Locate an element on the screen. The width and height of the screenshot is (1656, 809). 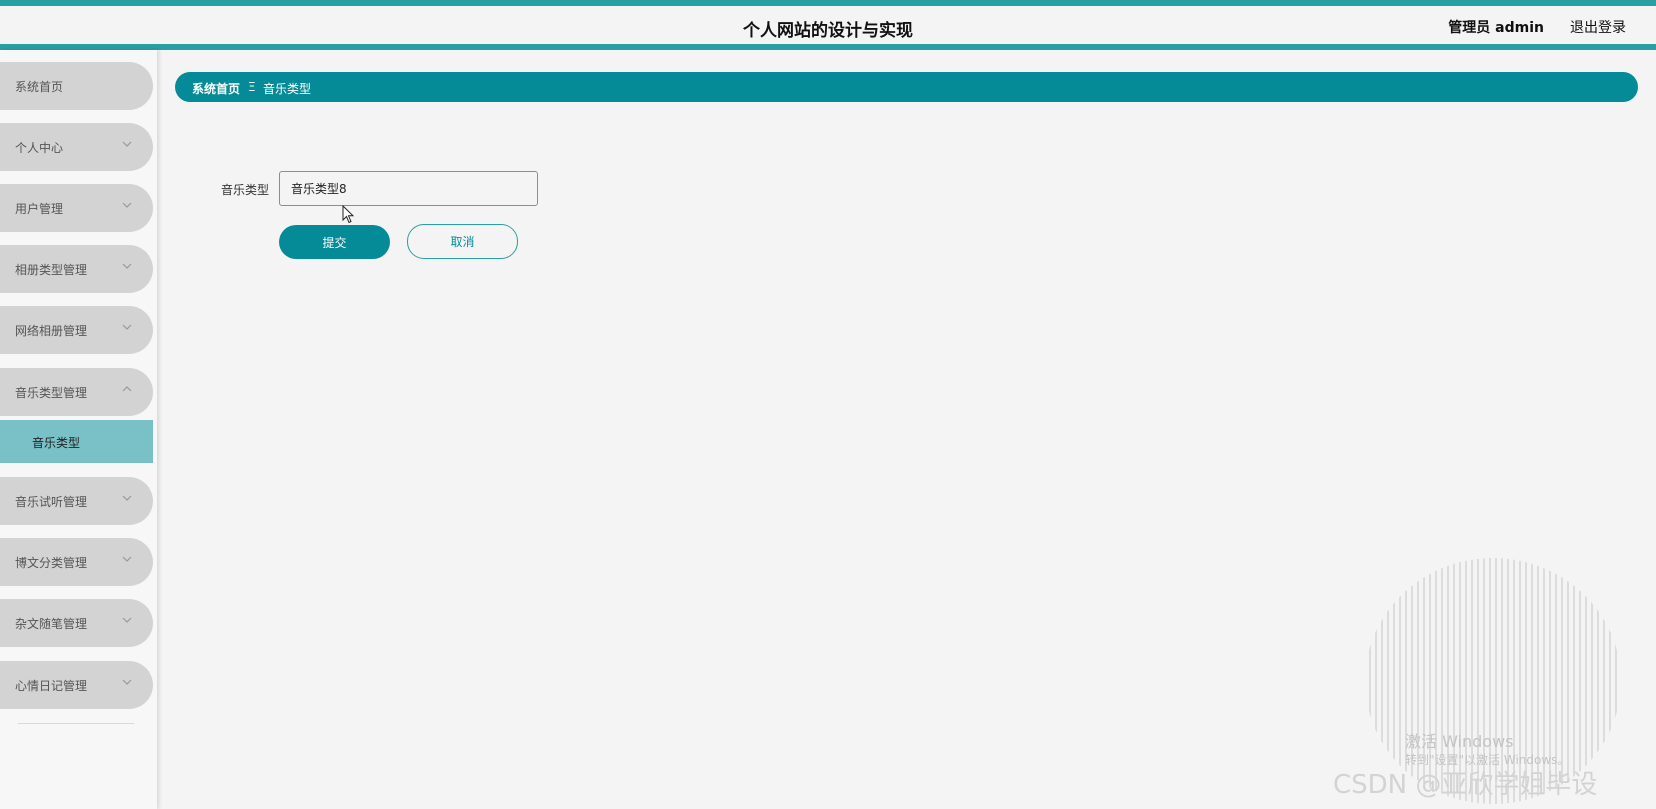
sidebar-item-label: 相册类型管理 is located at coordinates (51, 270).